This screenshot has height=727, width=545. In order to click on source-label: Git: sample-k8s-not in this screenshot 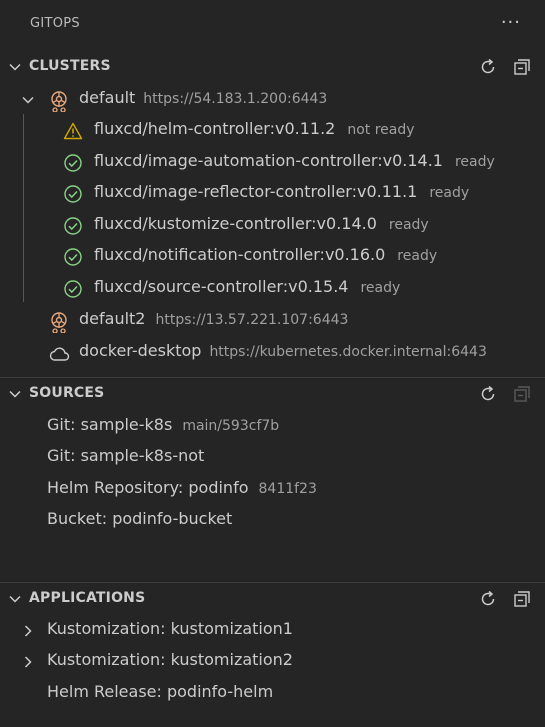, I will do `click(126, 455)`.